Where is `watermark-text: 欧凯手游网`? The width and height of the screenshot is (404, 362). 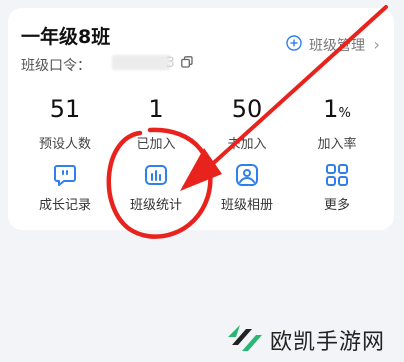 watermark-text: 欧凯手游网 is located at coordinates (328, 342).